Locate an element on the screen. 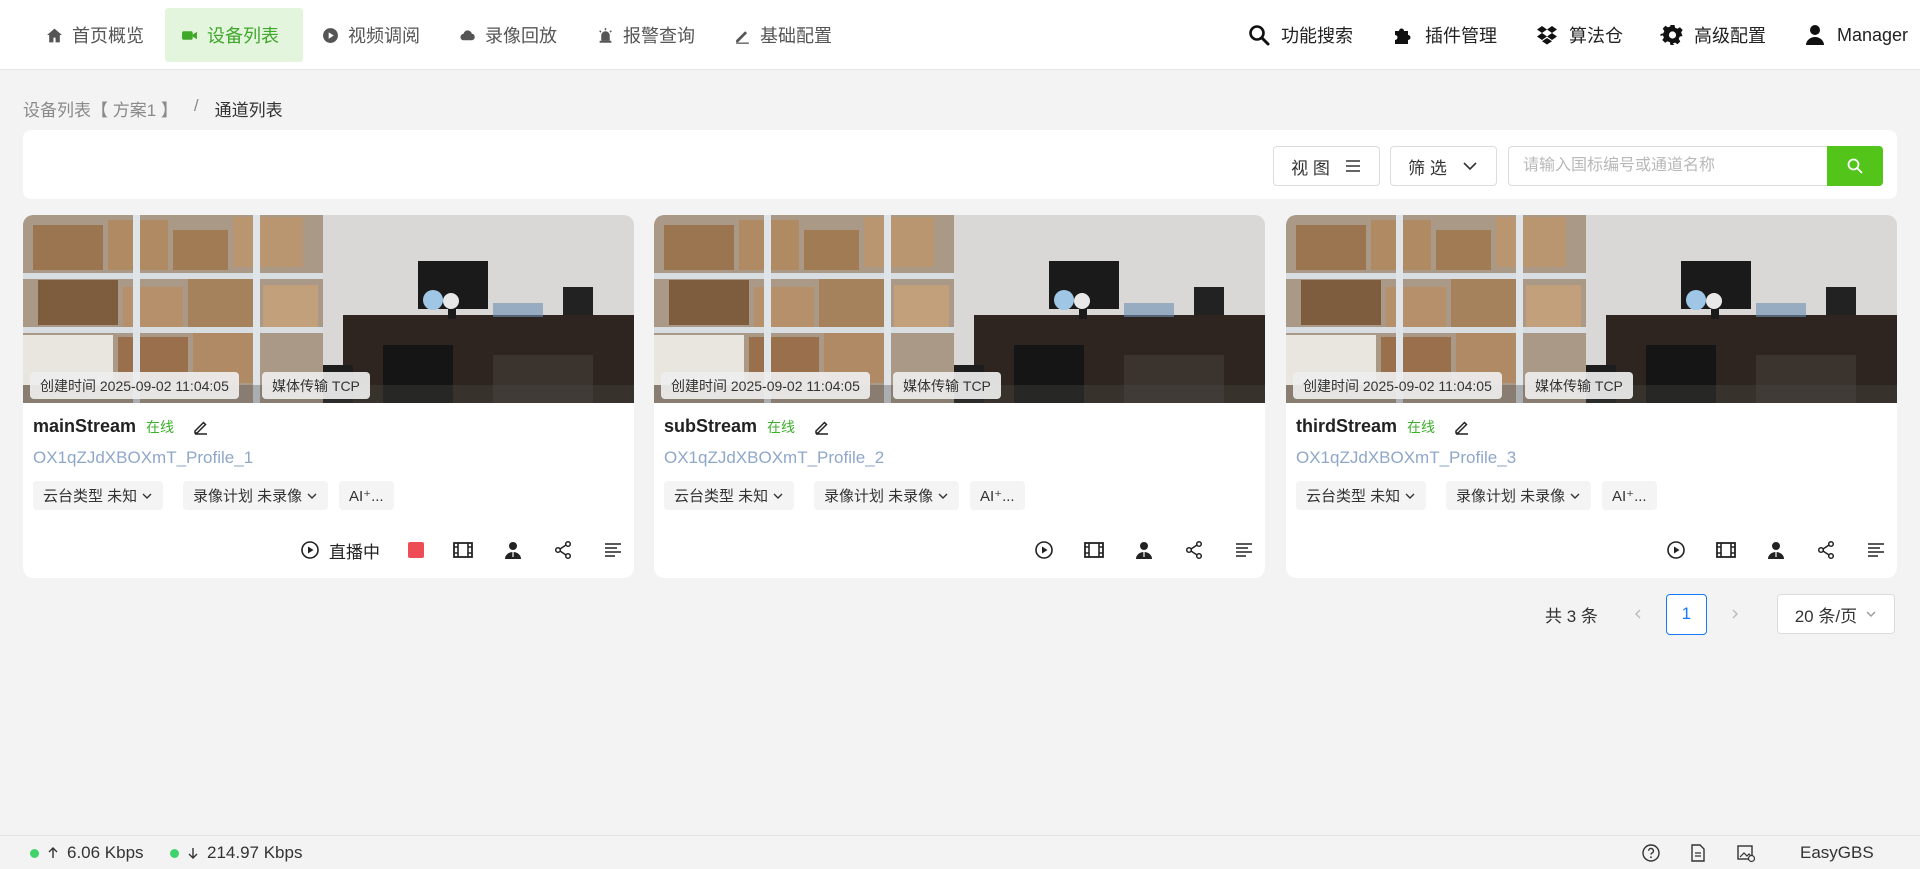  status-footer: 6.06 Kbps 214.97 Kbps EasyGBS is located at coordinates (960, 852).